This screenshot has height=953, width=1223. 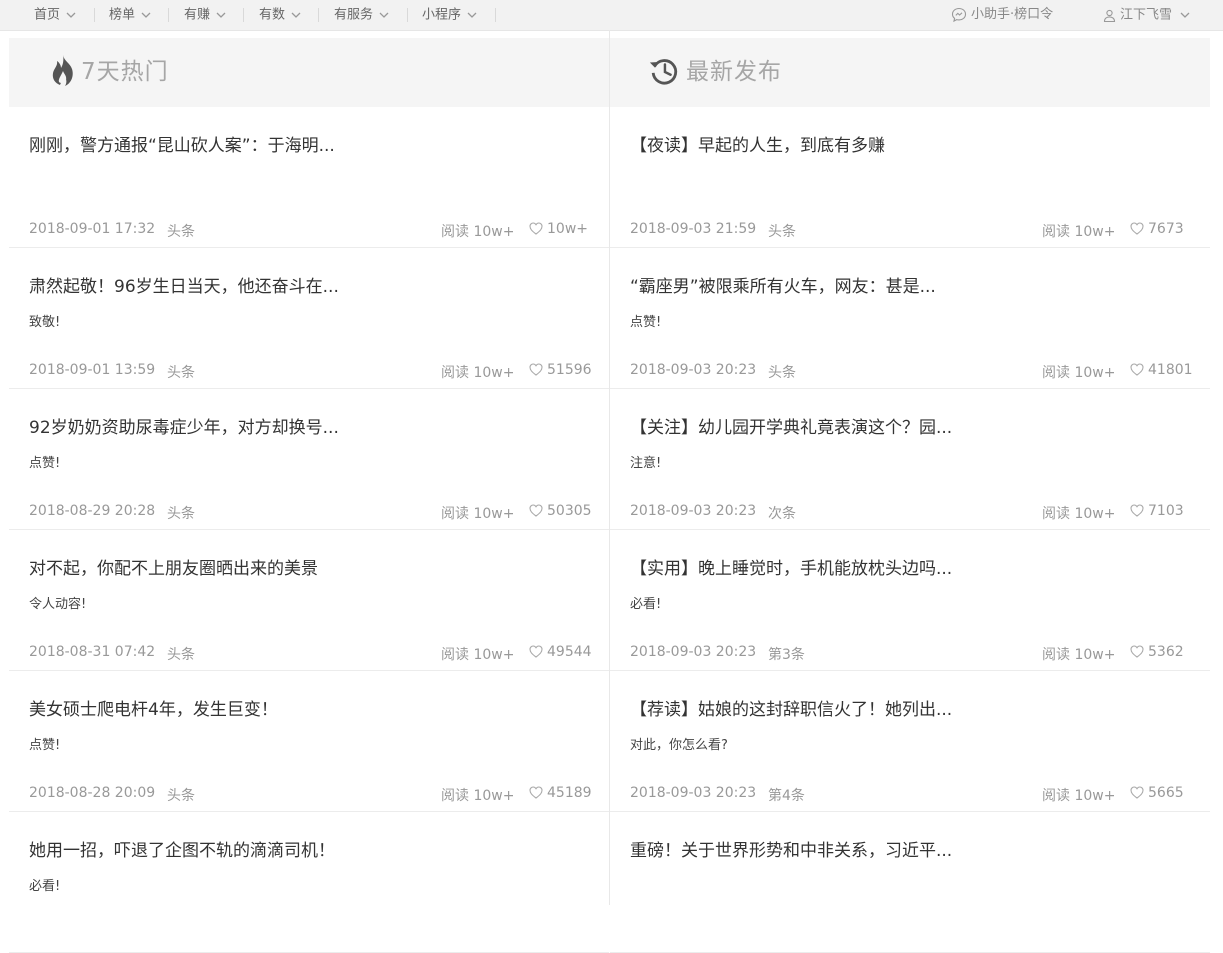 What do you see at coordinates (734, 72) in the screenshot?
I see `latest-title: 最新发布` at bounding box center [734, 72].